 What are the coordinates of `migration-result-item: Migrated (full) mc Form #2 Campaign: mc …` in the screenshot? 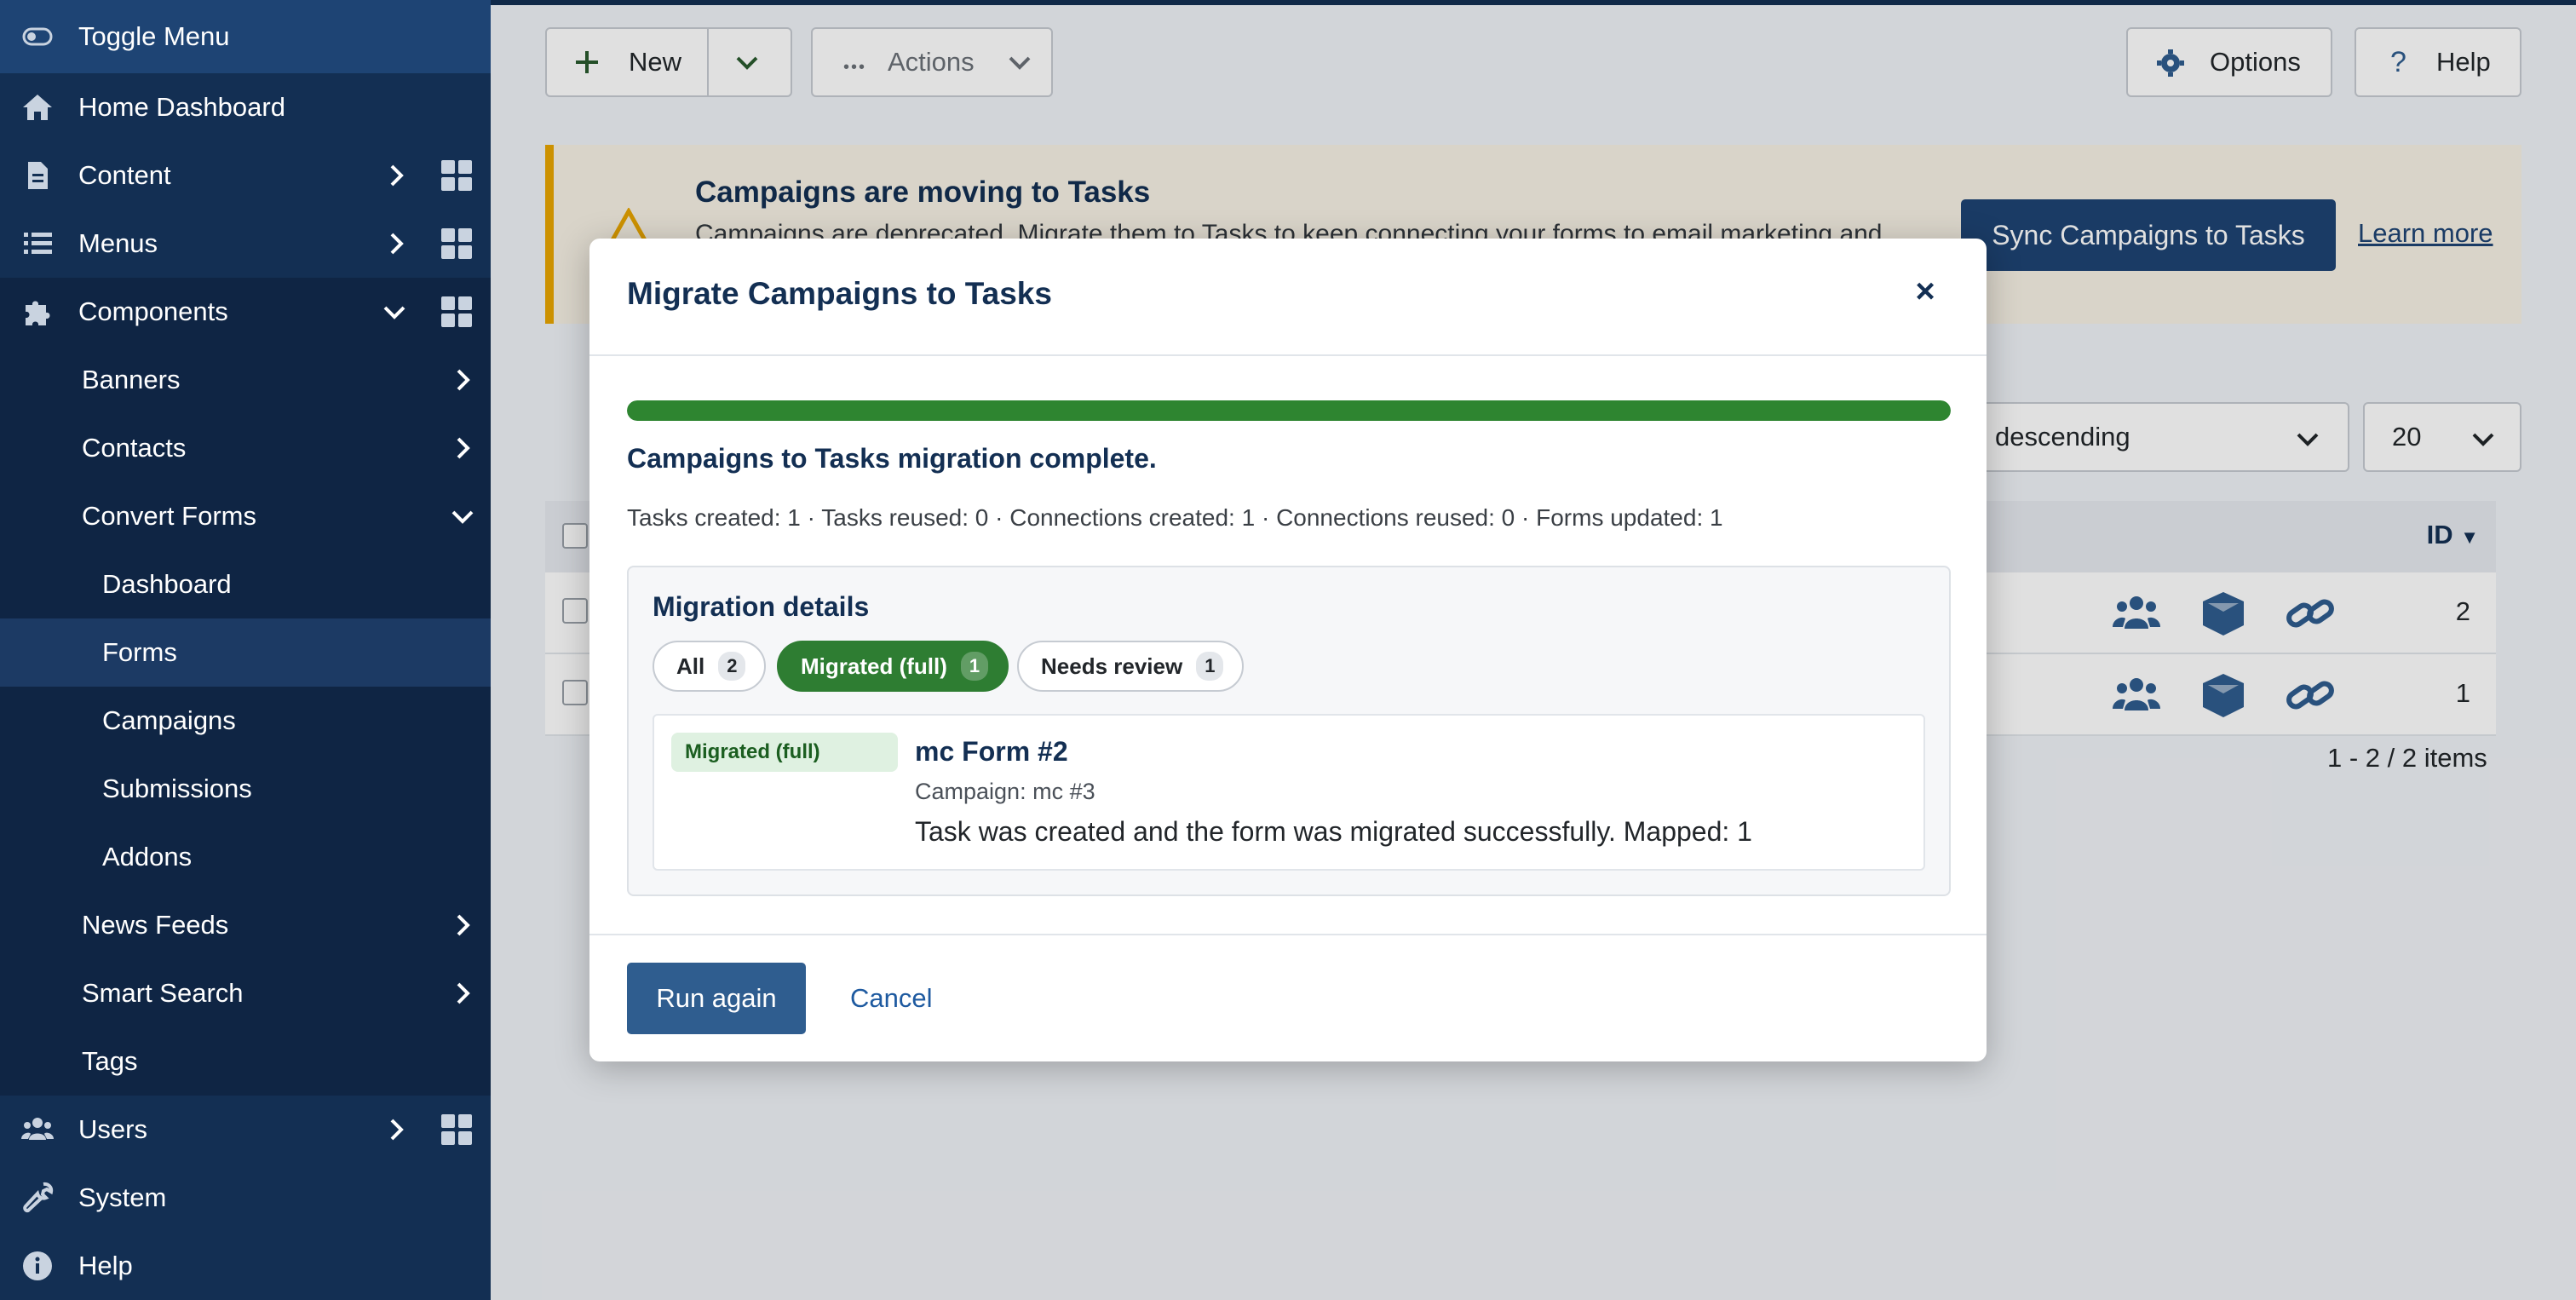 It's located at (1289, 792).